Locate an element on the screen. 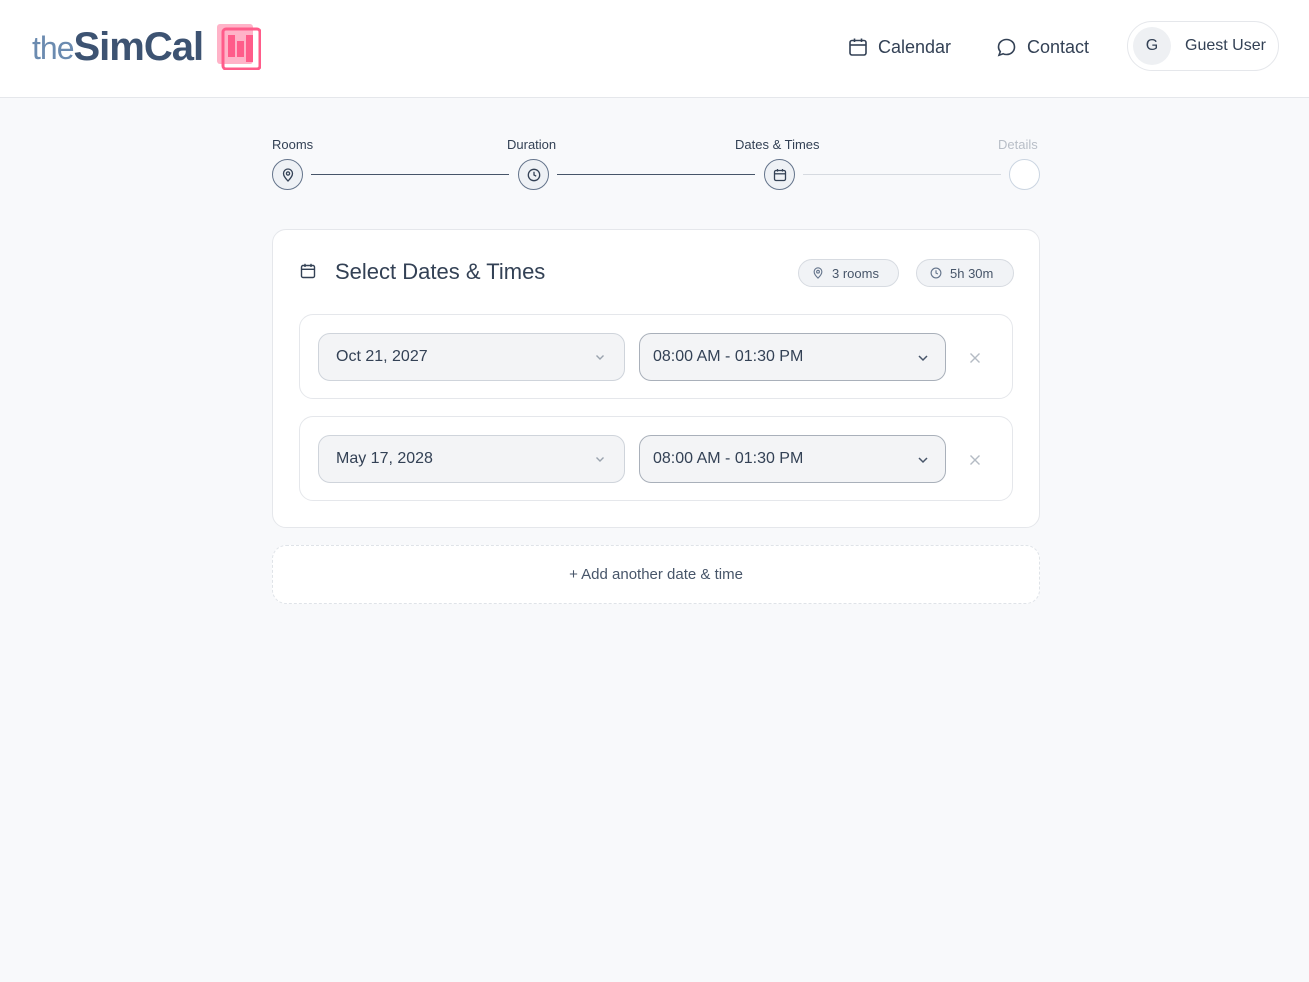 This screenshot has width=1309, height=982. nav-calendar-label: Calendar is located at coordinates (915, 46).